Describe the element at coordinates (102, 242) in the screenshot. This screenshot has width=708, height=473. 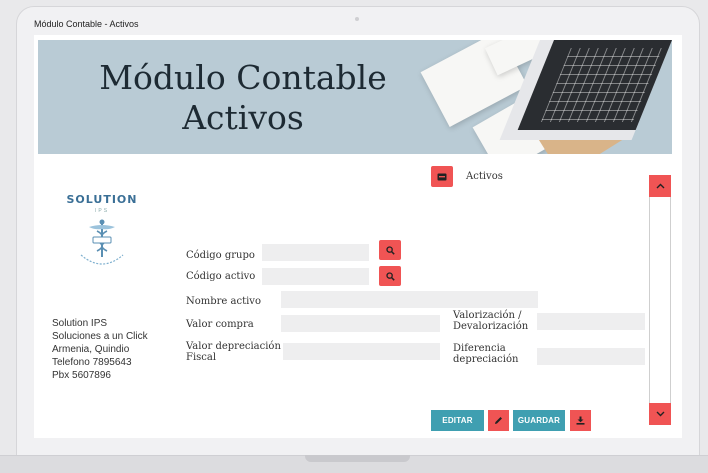
I see `caduceus-icon` at that location.